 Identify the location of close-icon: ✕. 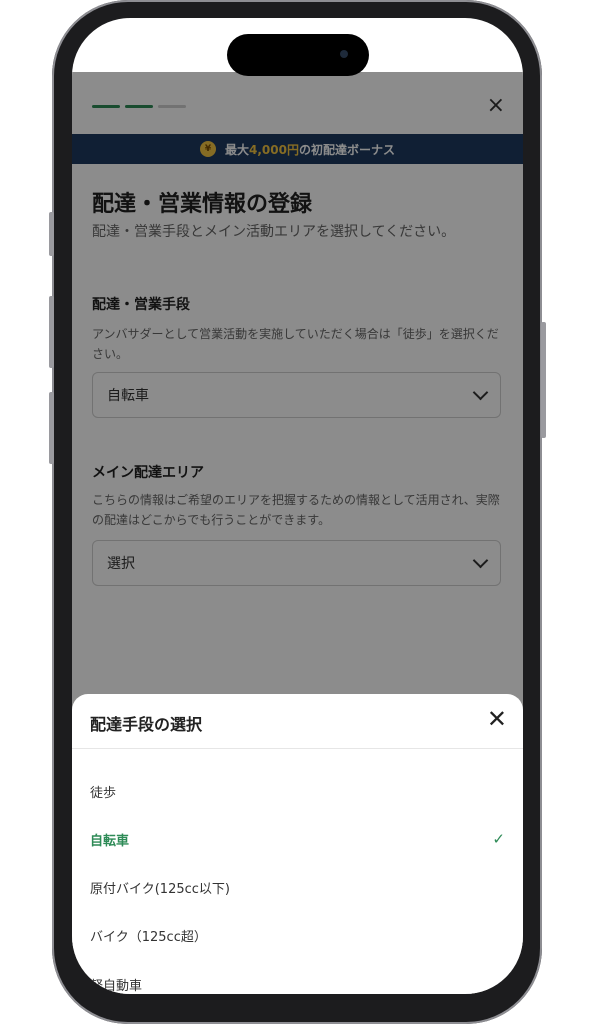
(497, 719).